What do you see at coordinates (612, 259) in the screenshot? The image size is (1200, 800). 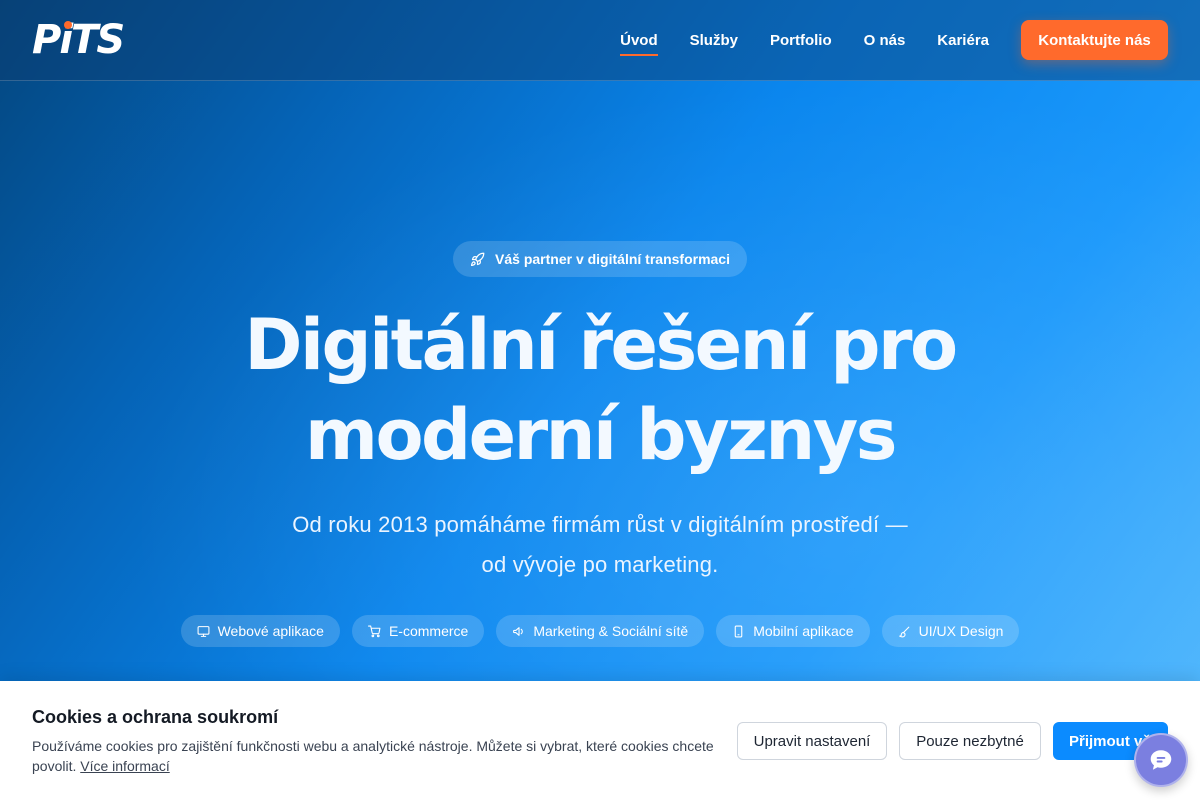 I see `hero-badge-text: Váš partner v digitální transformaci` at bounding box center [612, 259].